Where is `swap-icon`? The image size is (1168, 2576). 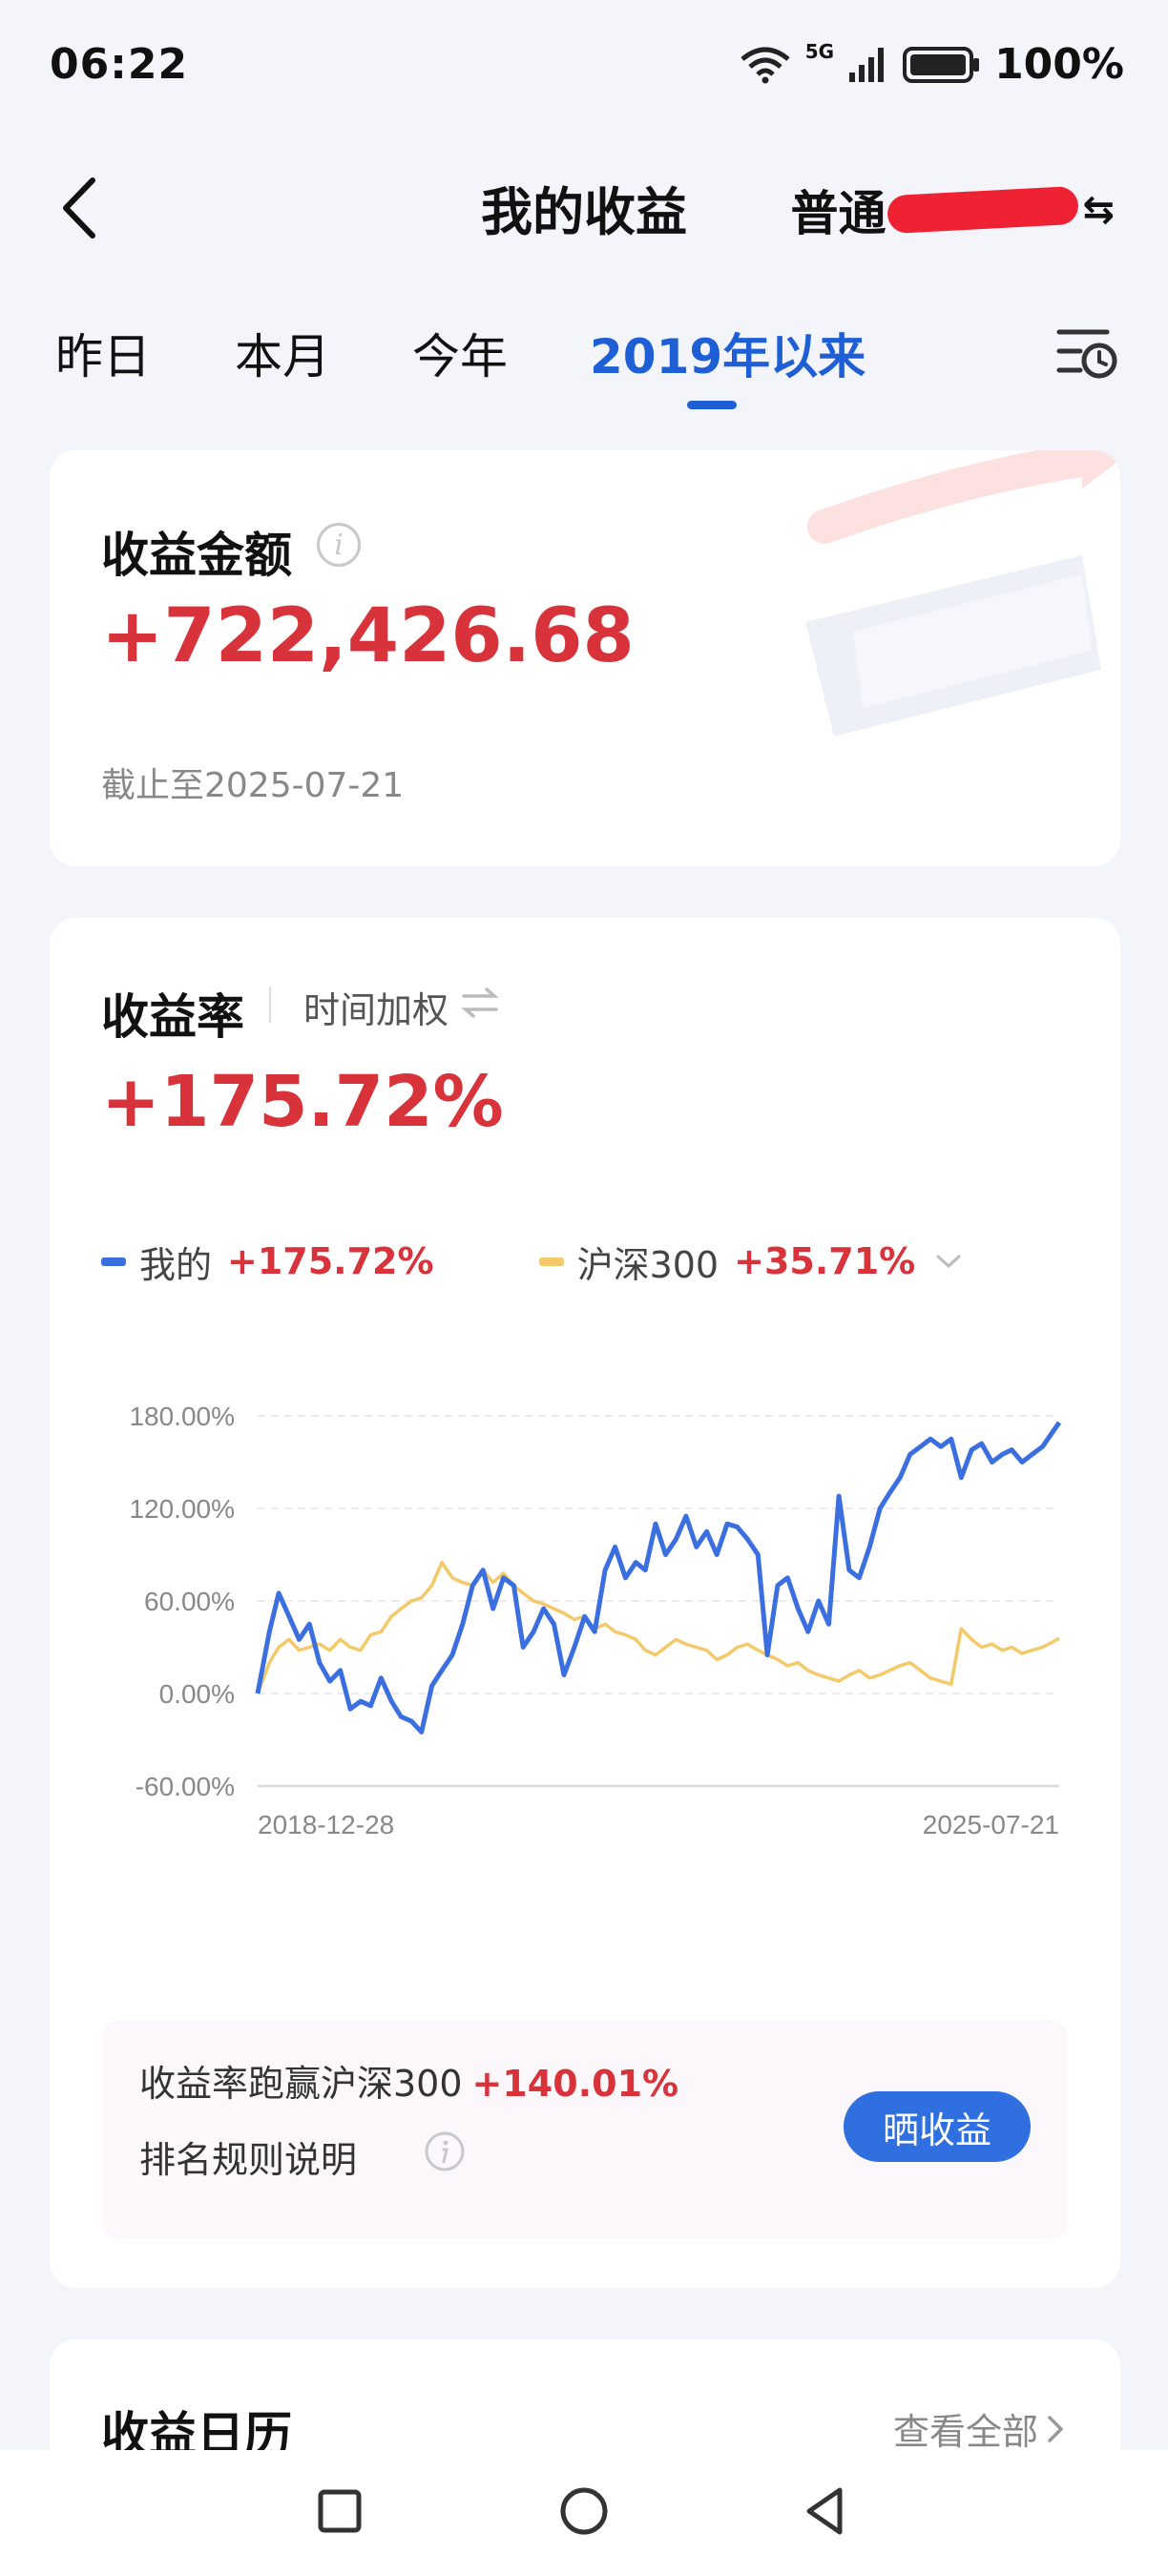 swap-icon is located at coordinates (480, 1003).